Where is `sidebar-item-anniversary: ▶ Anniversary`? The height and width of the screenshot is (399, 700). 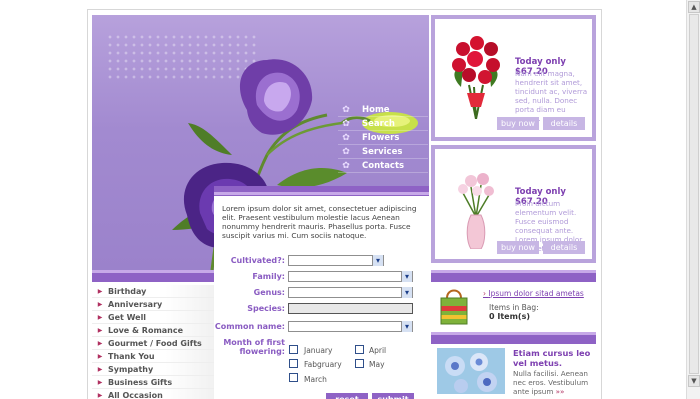 sidebar-item-anniversary: ▶ Anniversary is located at coordinates (153, 304).